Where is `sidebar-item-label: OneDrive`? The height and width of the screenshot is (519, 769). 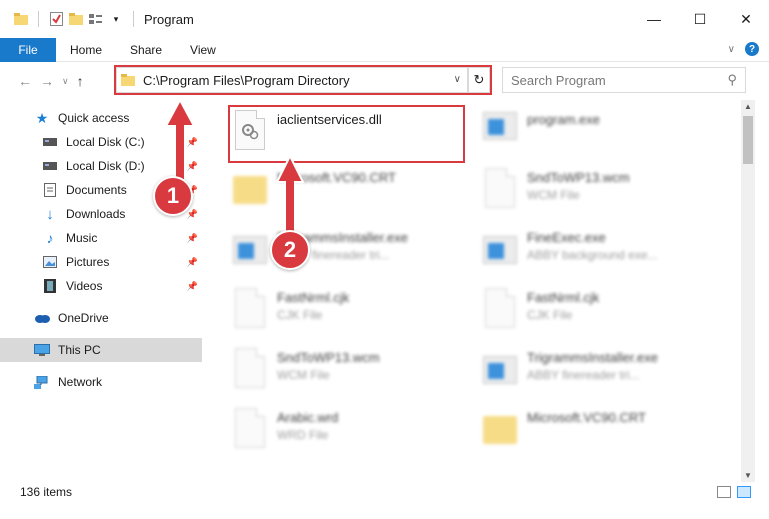 sidebar-item-label: OneDrive is located at coordinates (83, 318).